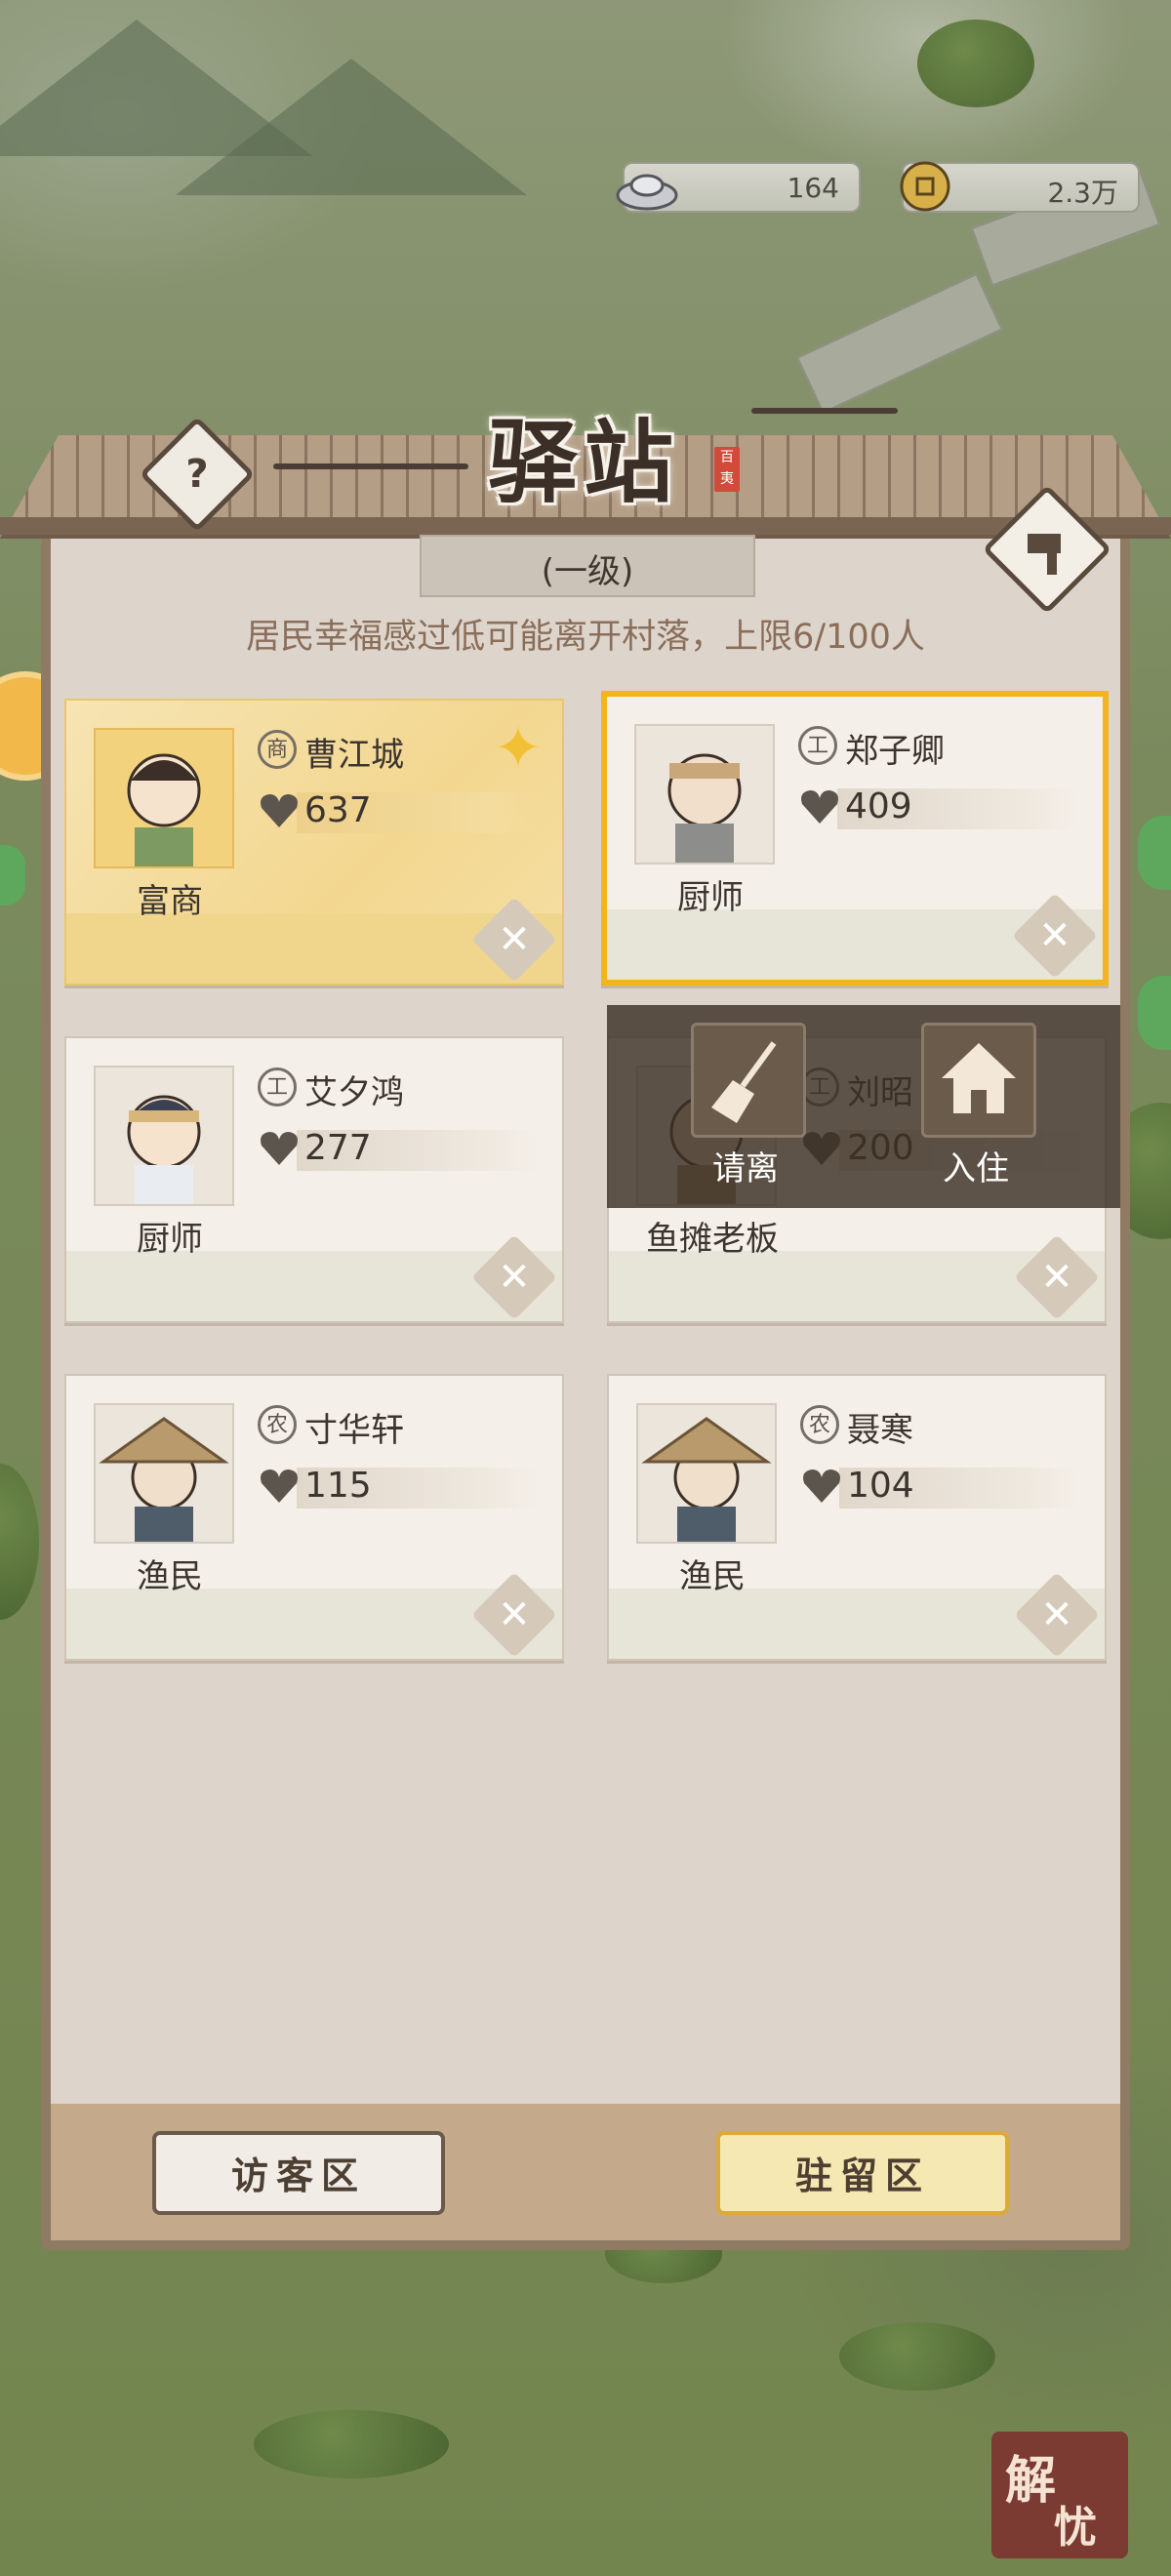  Describe the element at coordinates (813, 188) in the screenshot. I see `silver-value: 164` at that location.